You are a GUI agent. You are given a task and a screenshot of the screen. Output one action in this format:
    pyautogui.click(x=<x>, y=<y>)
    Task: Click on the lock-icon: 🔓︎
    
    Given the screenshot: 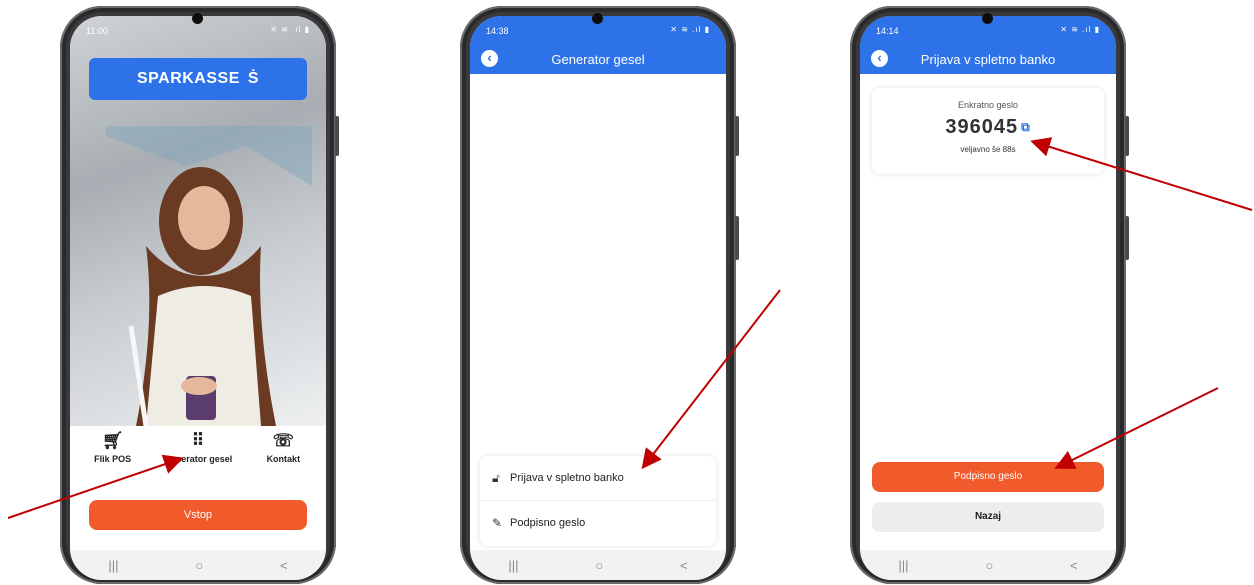 What is the action you would take?
    pyautogui.click(x=496, y=477)
    